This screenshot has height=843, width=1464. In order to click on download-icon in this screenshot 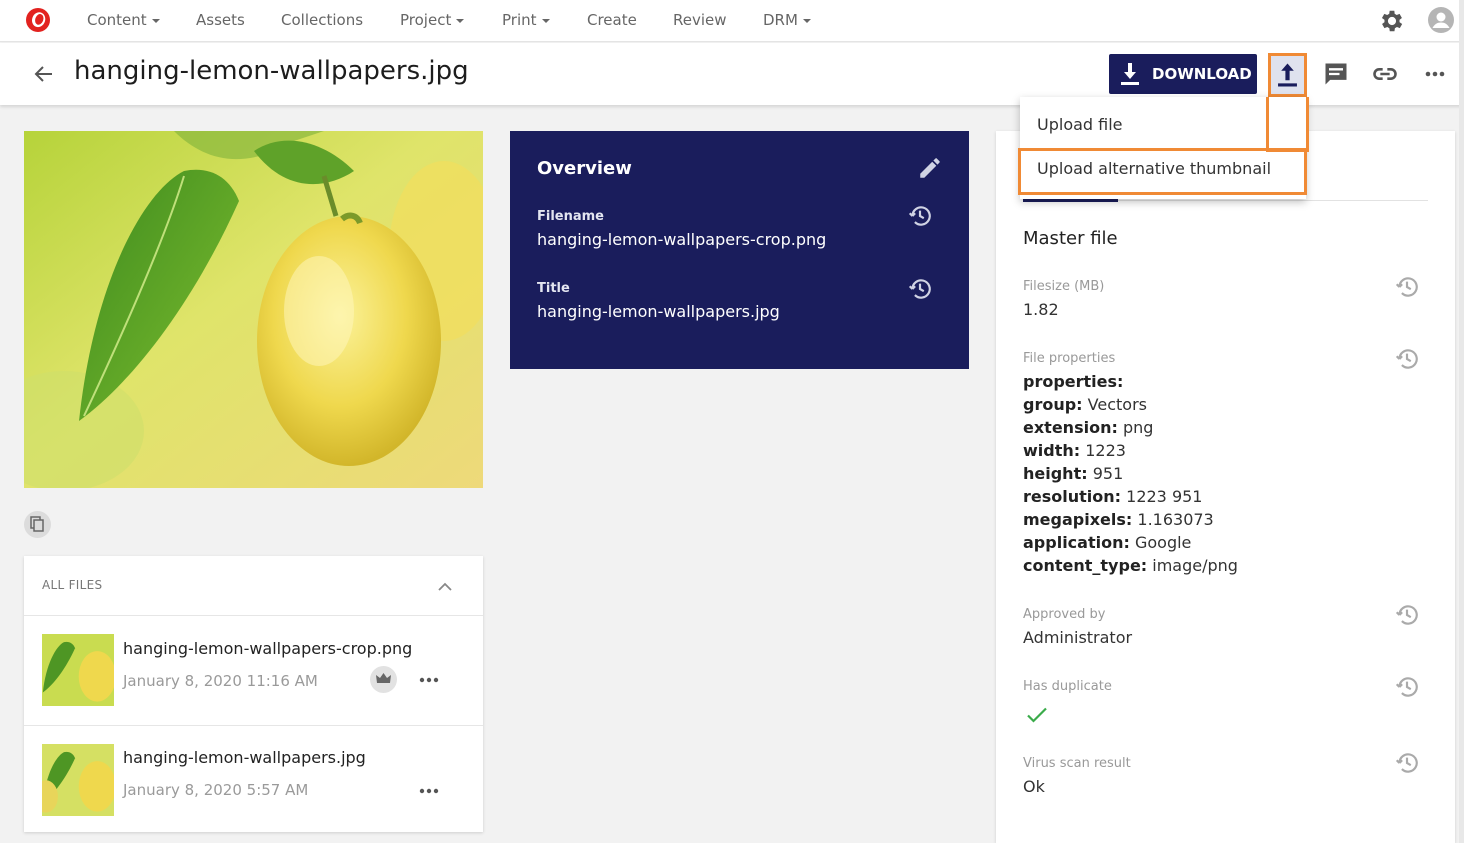, I will do `click(1130, 74)`.